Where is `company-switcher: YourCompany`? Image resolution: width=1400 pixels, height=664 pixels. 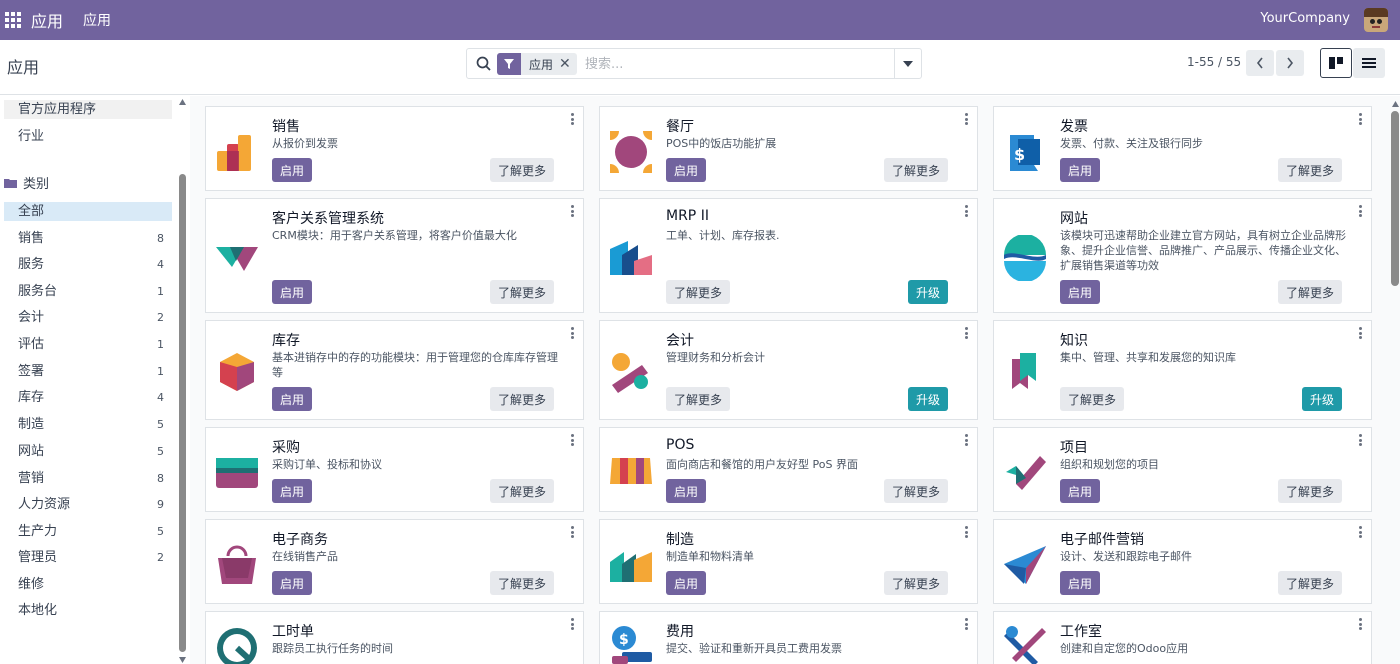 company-switcher: YourCompany is located at coordinates (1305, 18).